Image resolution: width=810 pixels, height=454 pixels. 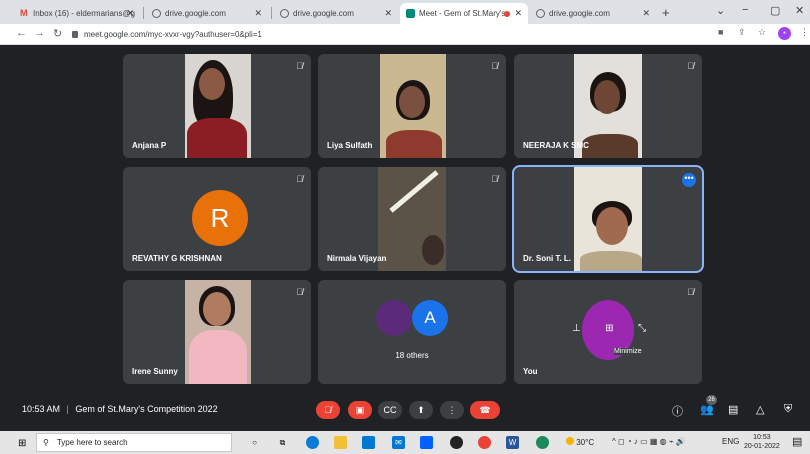 I want to click on minimize-window-icon: −, so click(x=745, y=10).